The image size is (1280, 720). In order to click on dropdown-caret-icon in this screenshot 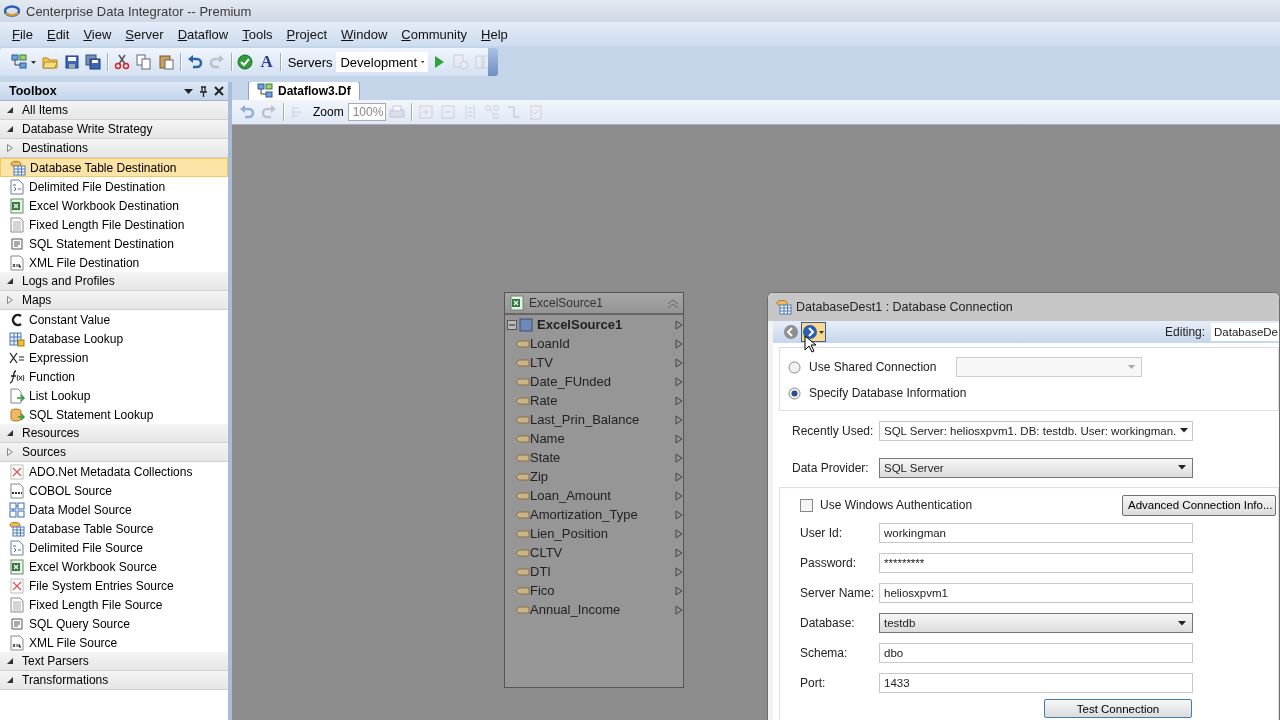, I will do `click(33, 62)`.